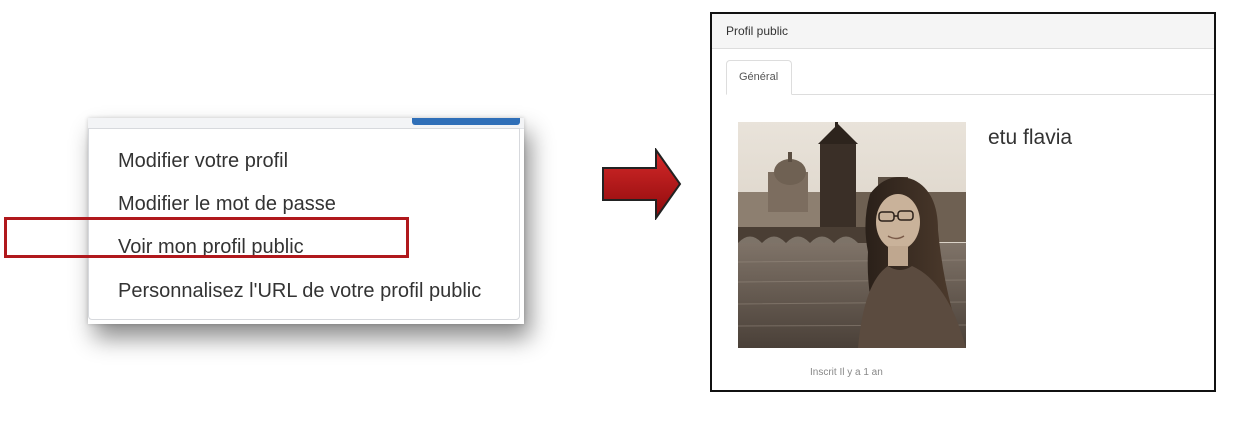 This screenshot has height=426, width=1245. I want to click on menu-item-edit-profile: Modifier votre profil, so click(203, 161).